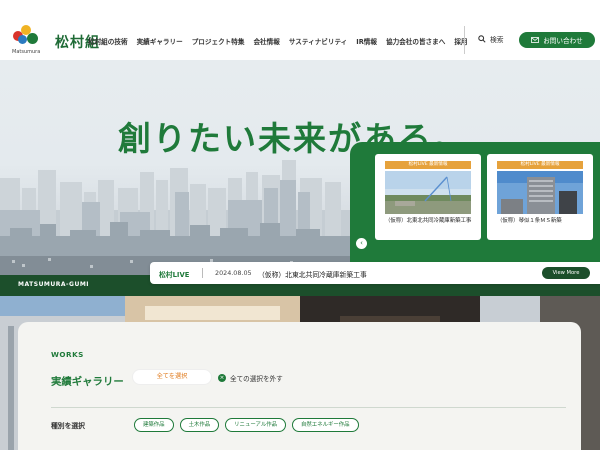  What do you see at coordinates (460, 41) in the screenshot?
I see `nav-item-recruit: 採用` at bounding box center [460, 41].